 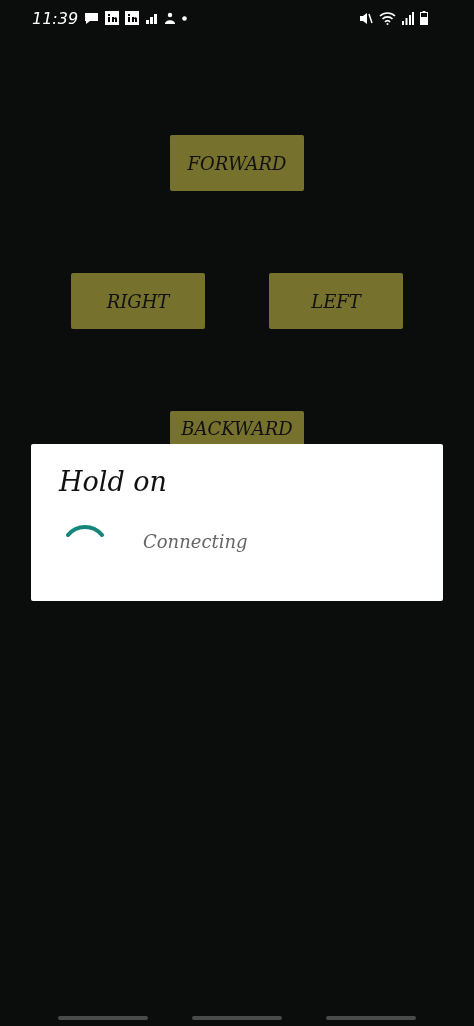 What do you see at coordinates (55, 18) in the screenshot?
I see `status-time: 11:39` at bounding box center [55, 18].